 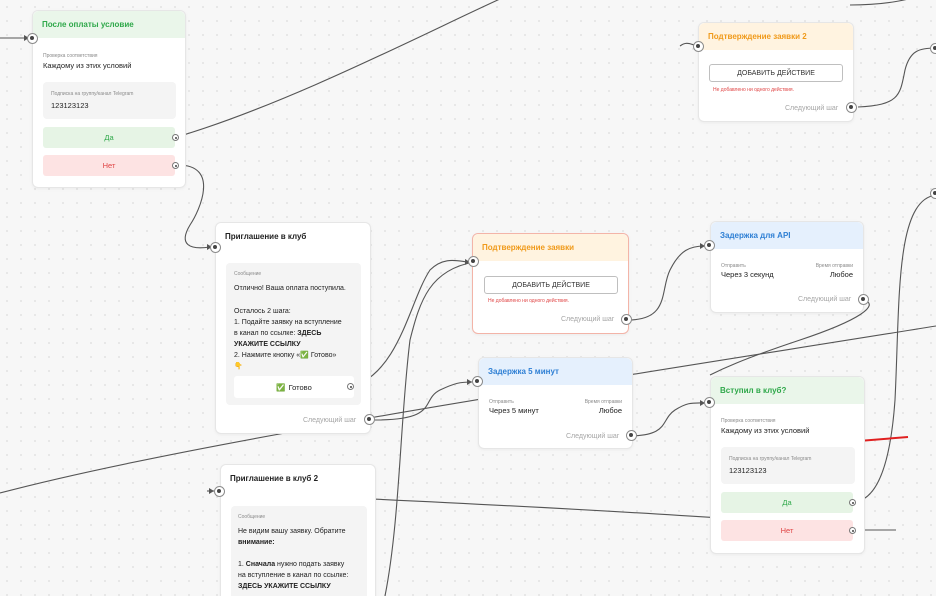 I want to click on invite-next-port, so click(x=369, y=419).